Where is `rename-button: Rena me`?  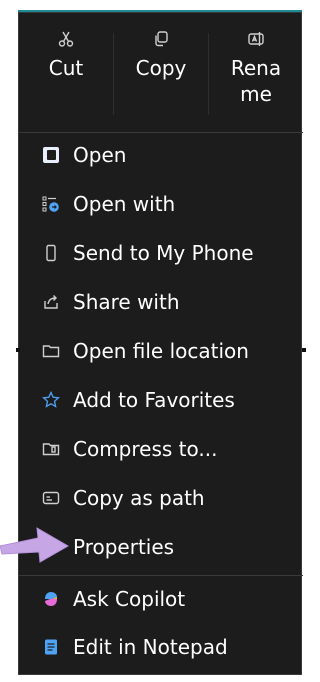
rename-button: Rena me is located at coordinates (256, 69).